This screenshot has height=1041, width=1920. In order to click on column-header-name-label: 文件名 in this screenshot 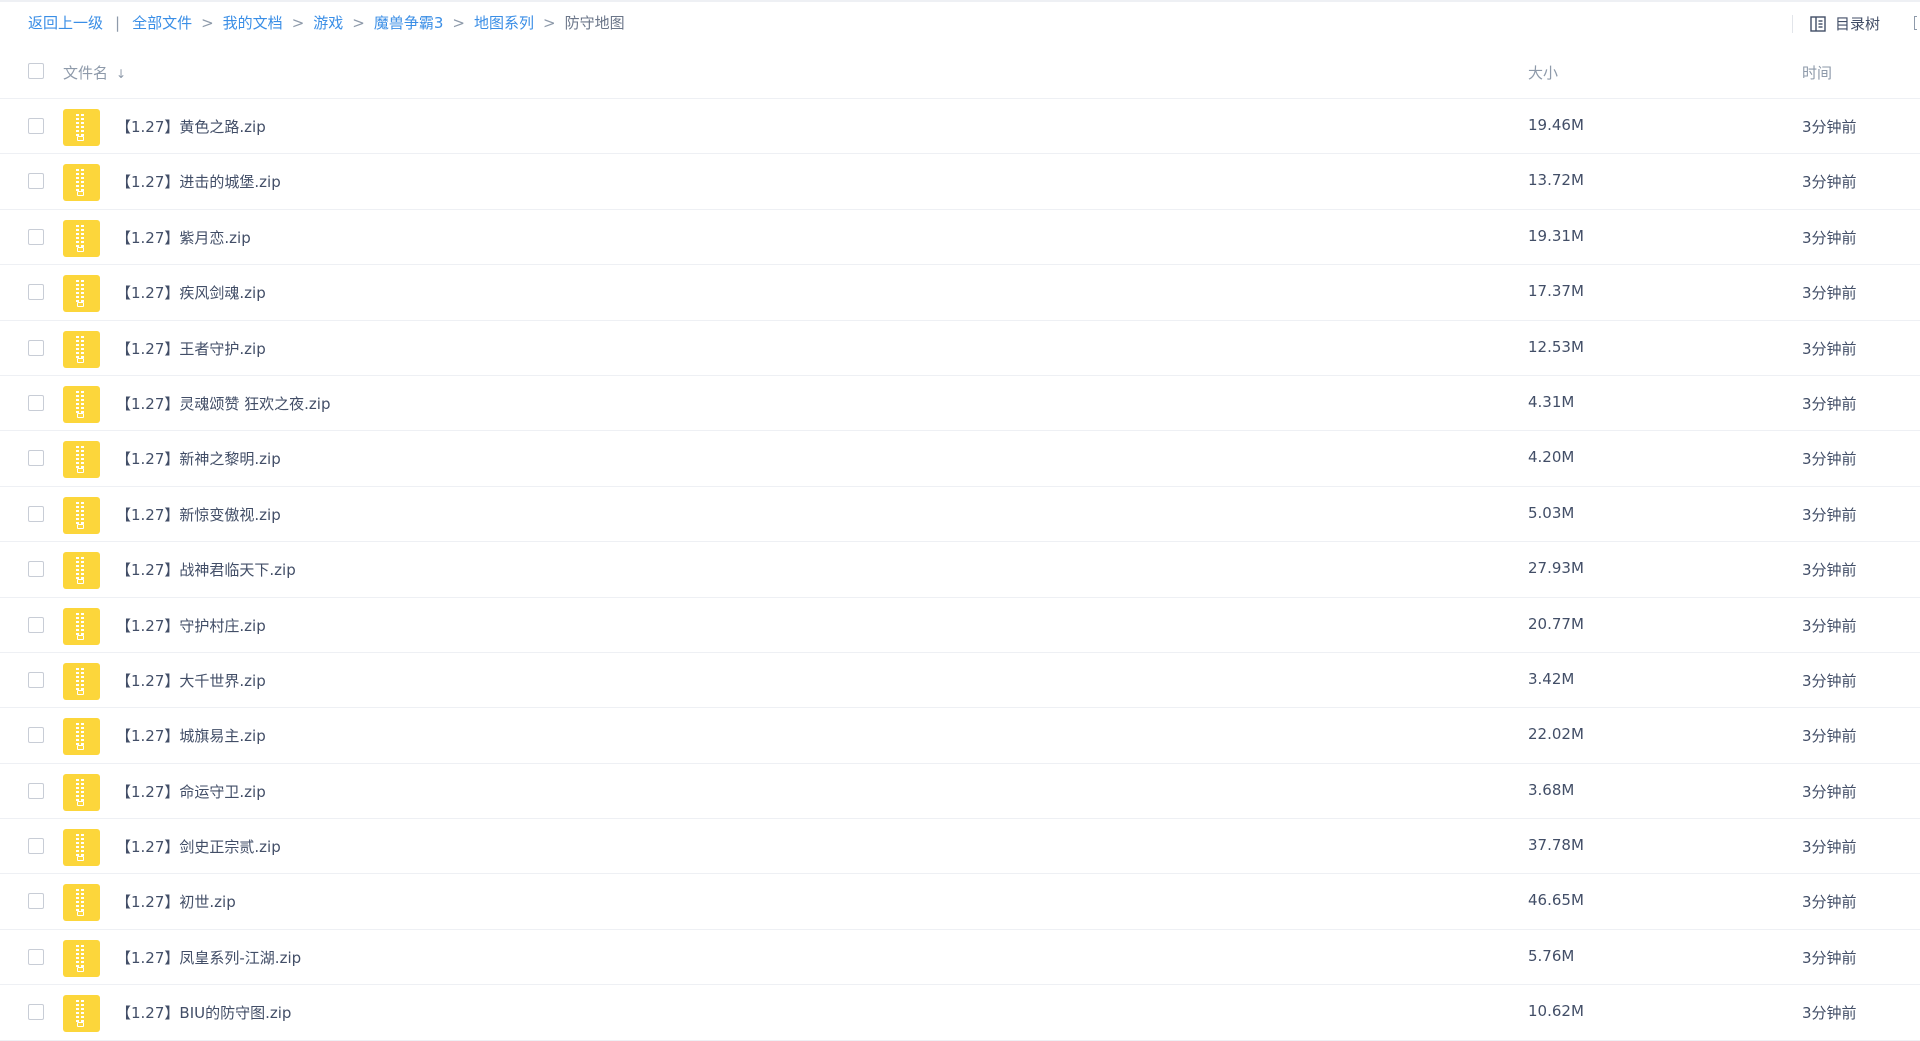, I will do `click(86, 73)`.